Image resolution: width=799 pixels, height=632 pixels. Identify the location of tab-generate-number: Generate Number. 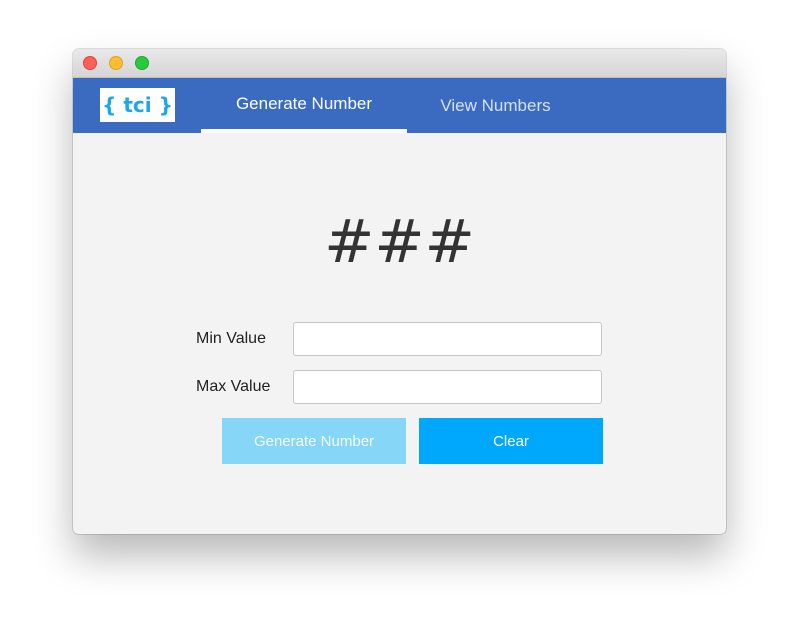
(304, 105).